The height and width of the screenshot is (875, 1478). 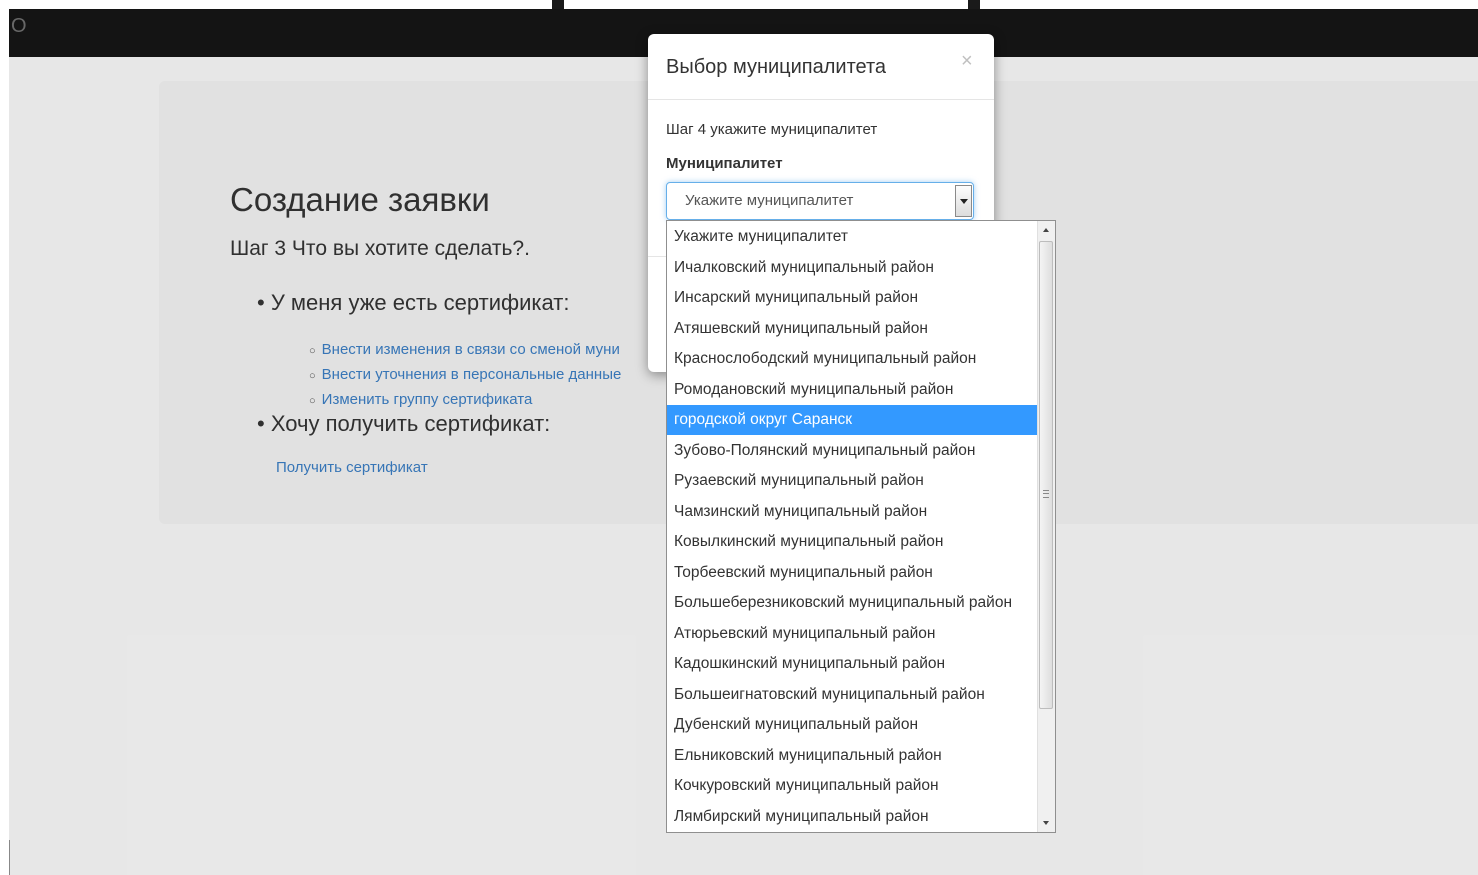 What do you see at coordinates (852, 603) in the screenshot?
I see `dropdown-option: Большеберезниковский муниципальный район` at bounding box center [852, 603].